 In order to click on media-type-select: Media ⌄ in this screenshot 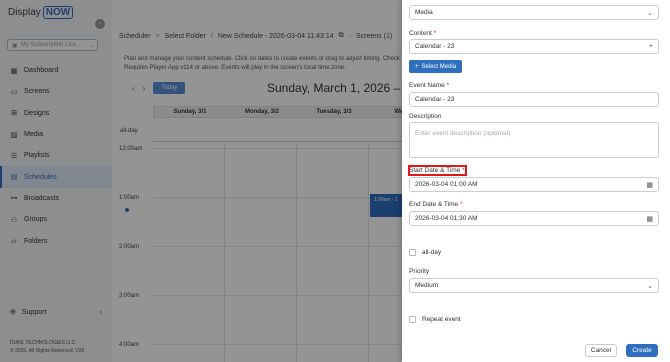, I will do `click(534, 12)`.